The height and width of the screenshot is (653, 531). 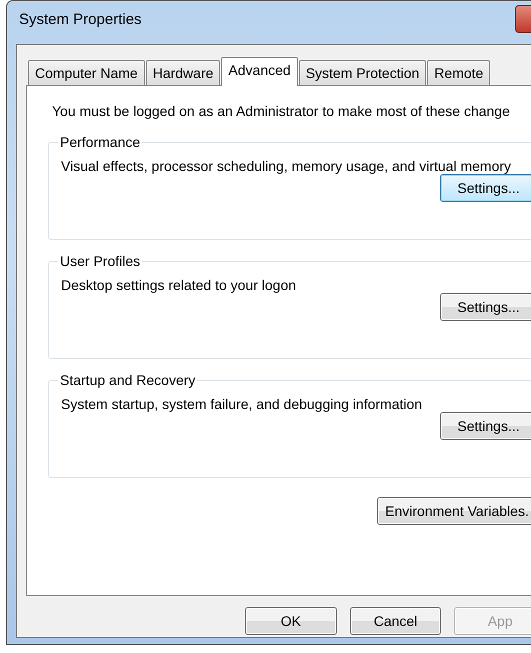 What do you see at coordinates (286, 166) in the screenshot?
I see `group-description: Visual effects, processor scheduling, memory usage, and virtual memory` at bounding box center [286, 166].